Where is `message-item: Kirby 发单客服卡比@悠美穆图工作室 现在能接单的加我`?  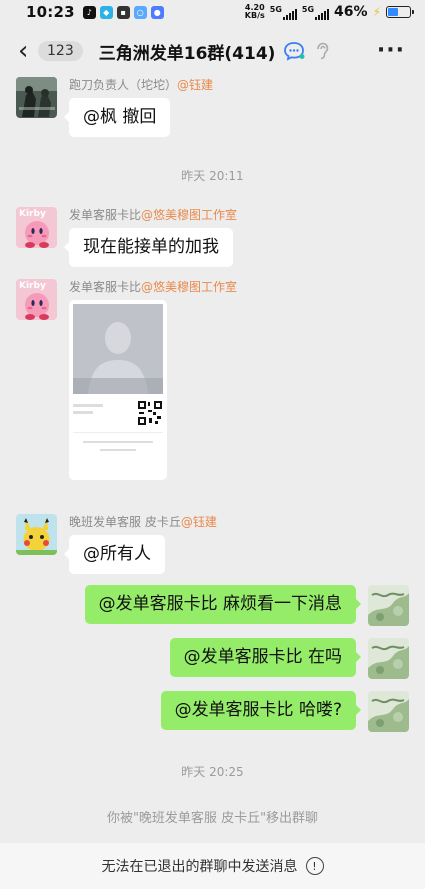 message-item: Kirby 发单客服卡比@悠美穆图工作室 现在能接单的加我 is located at coordinates (126, 237).